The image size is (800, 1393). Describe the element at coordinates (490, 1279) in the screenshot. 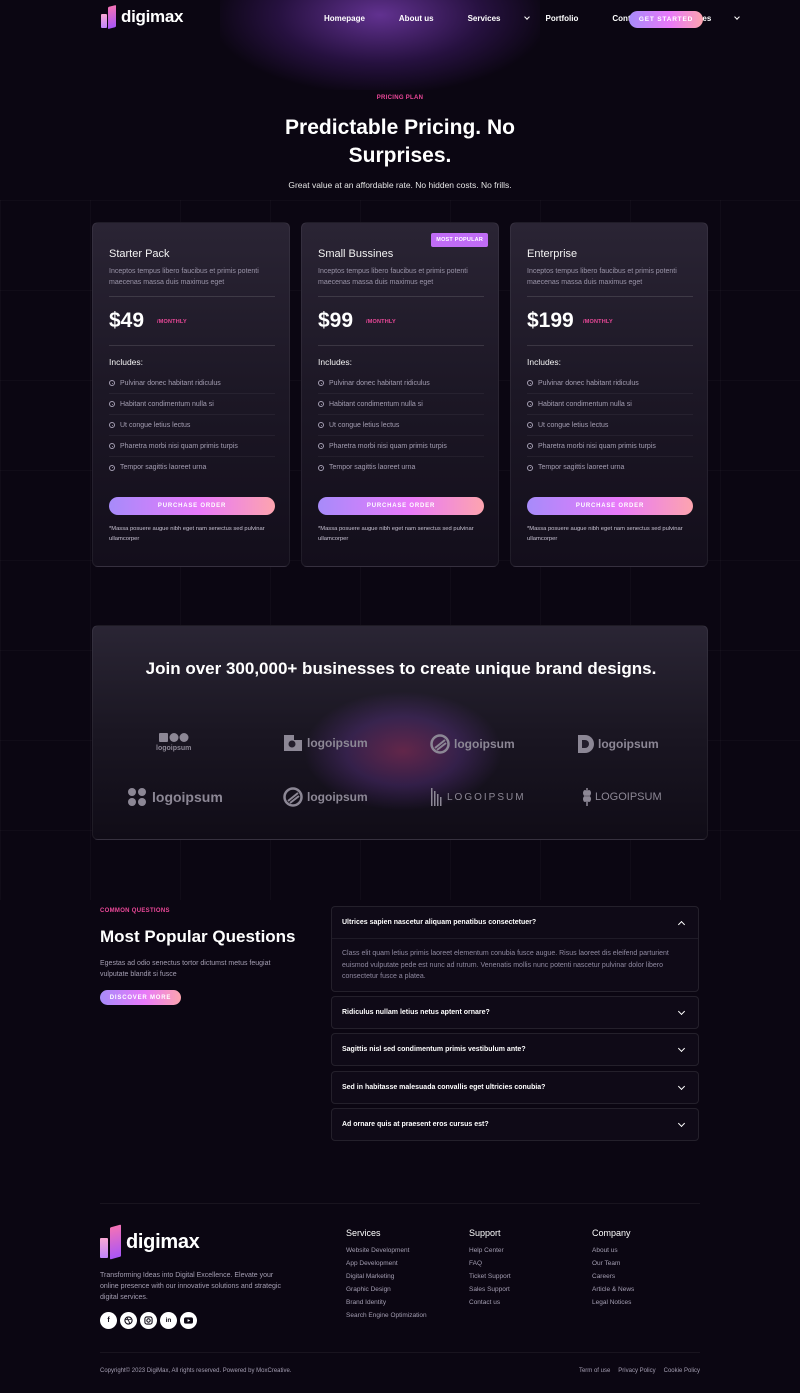

I see `footer-link: Ticket Support` at that location.